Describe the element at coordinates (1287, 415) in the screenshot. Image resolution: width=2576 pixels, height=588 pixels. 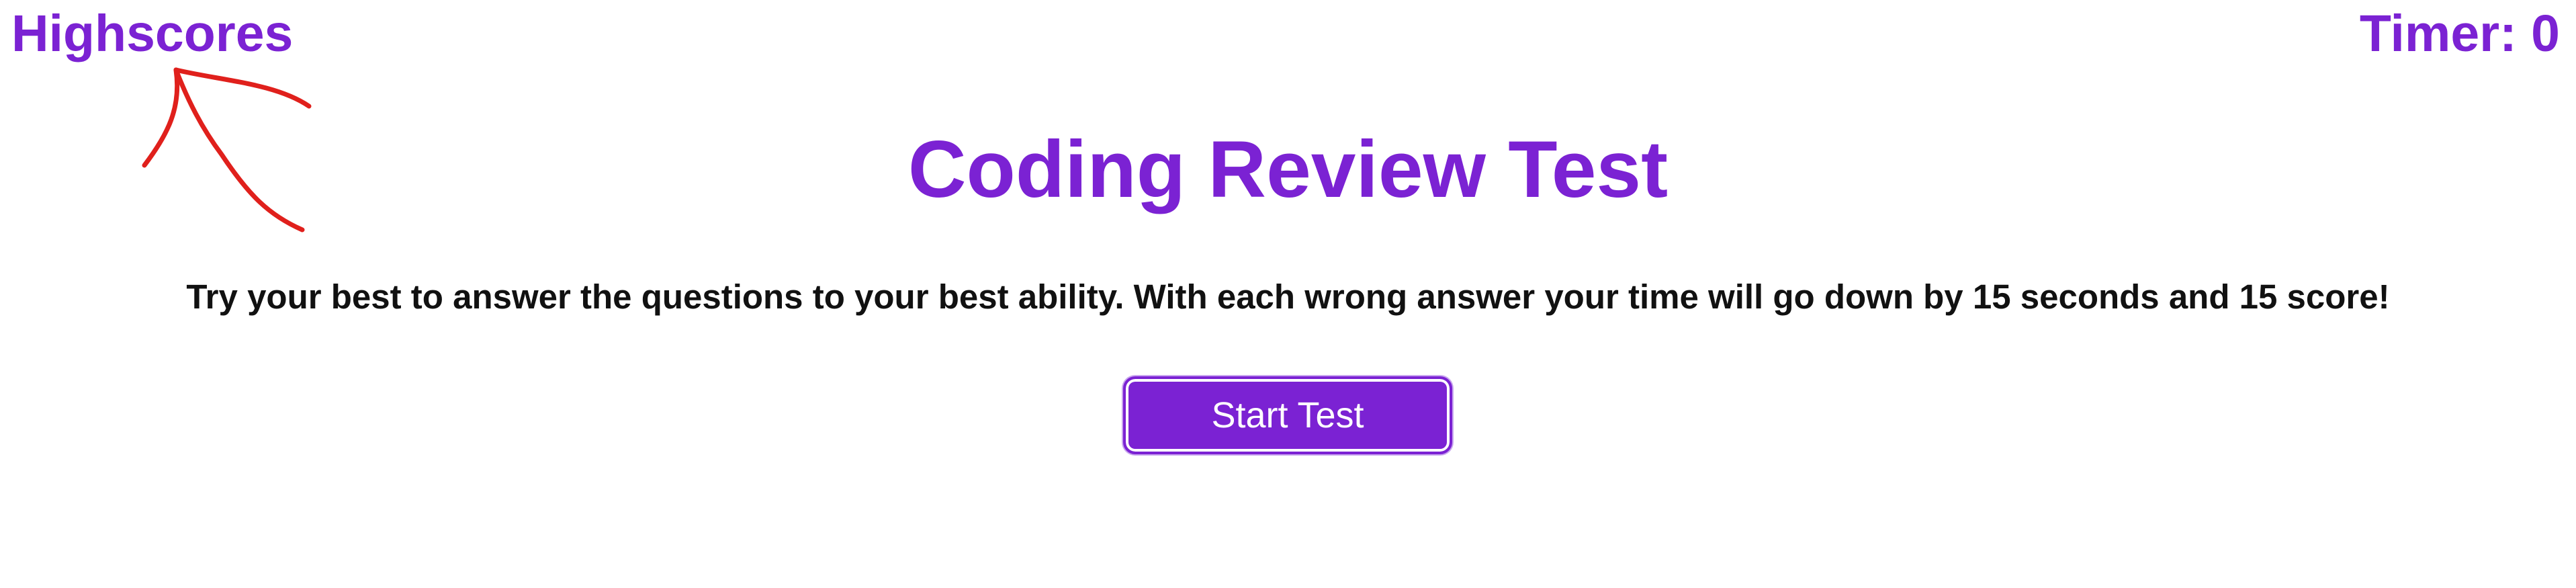
I see `start-test-button: Start Test` at that location.